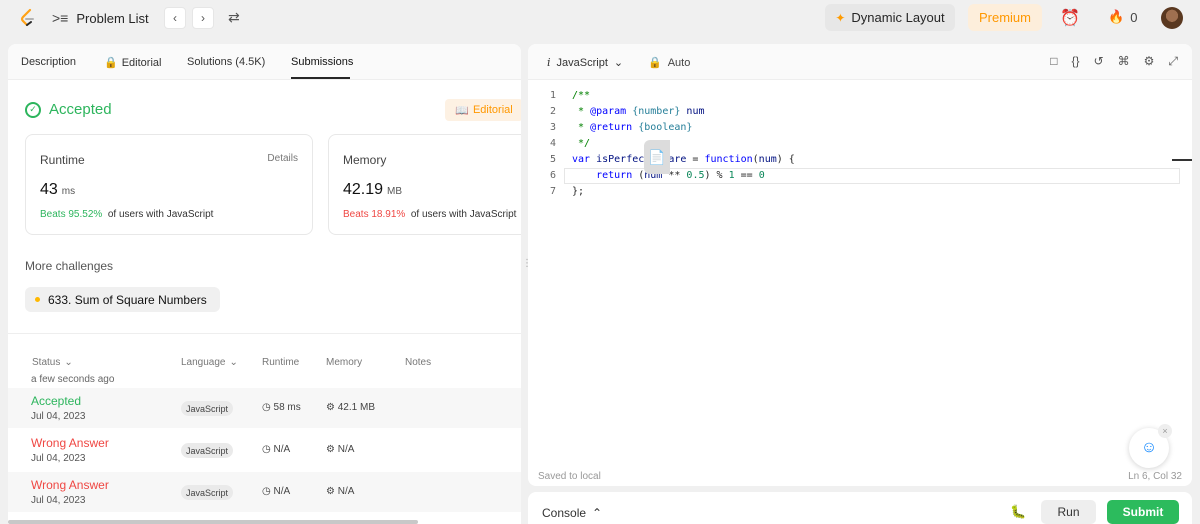  I want to click on next-problem-button: ›, so click(203, 18).